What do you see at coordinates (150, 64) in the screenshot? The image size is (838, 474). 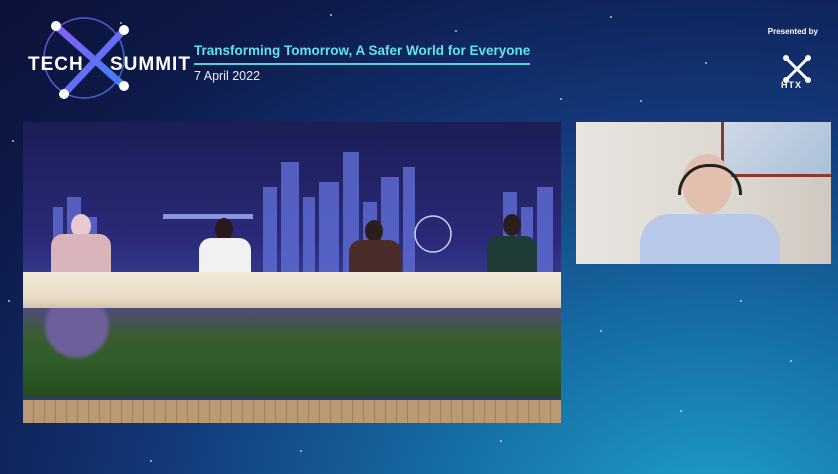 I see `logo-word-summit: SUMMIT` at bounding box center [150, 64].